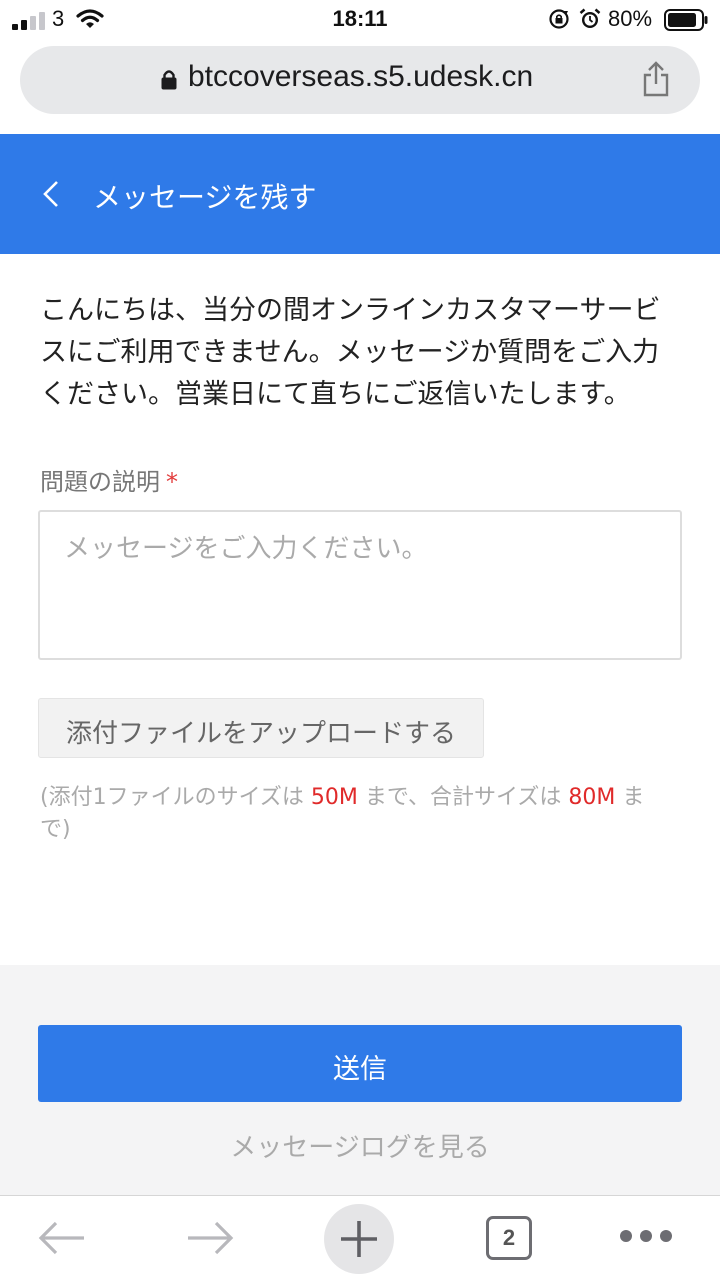 This screenshot has height=1280, width=720. What do you see at coordinates (169, 80) in the screenshot?
I see `lock-icon` at bounding box center [169, 80].